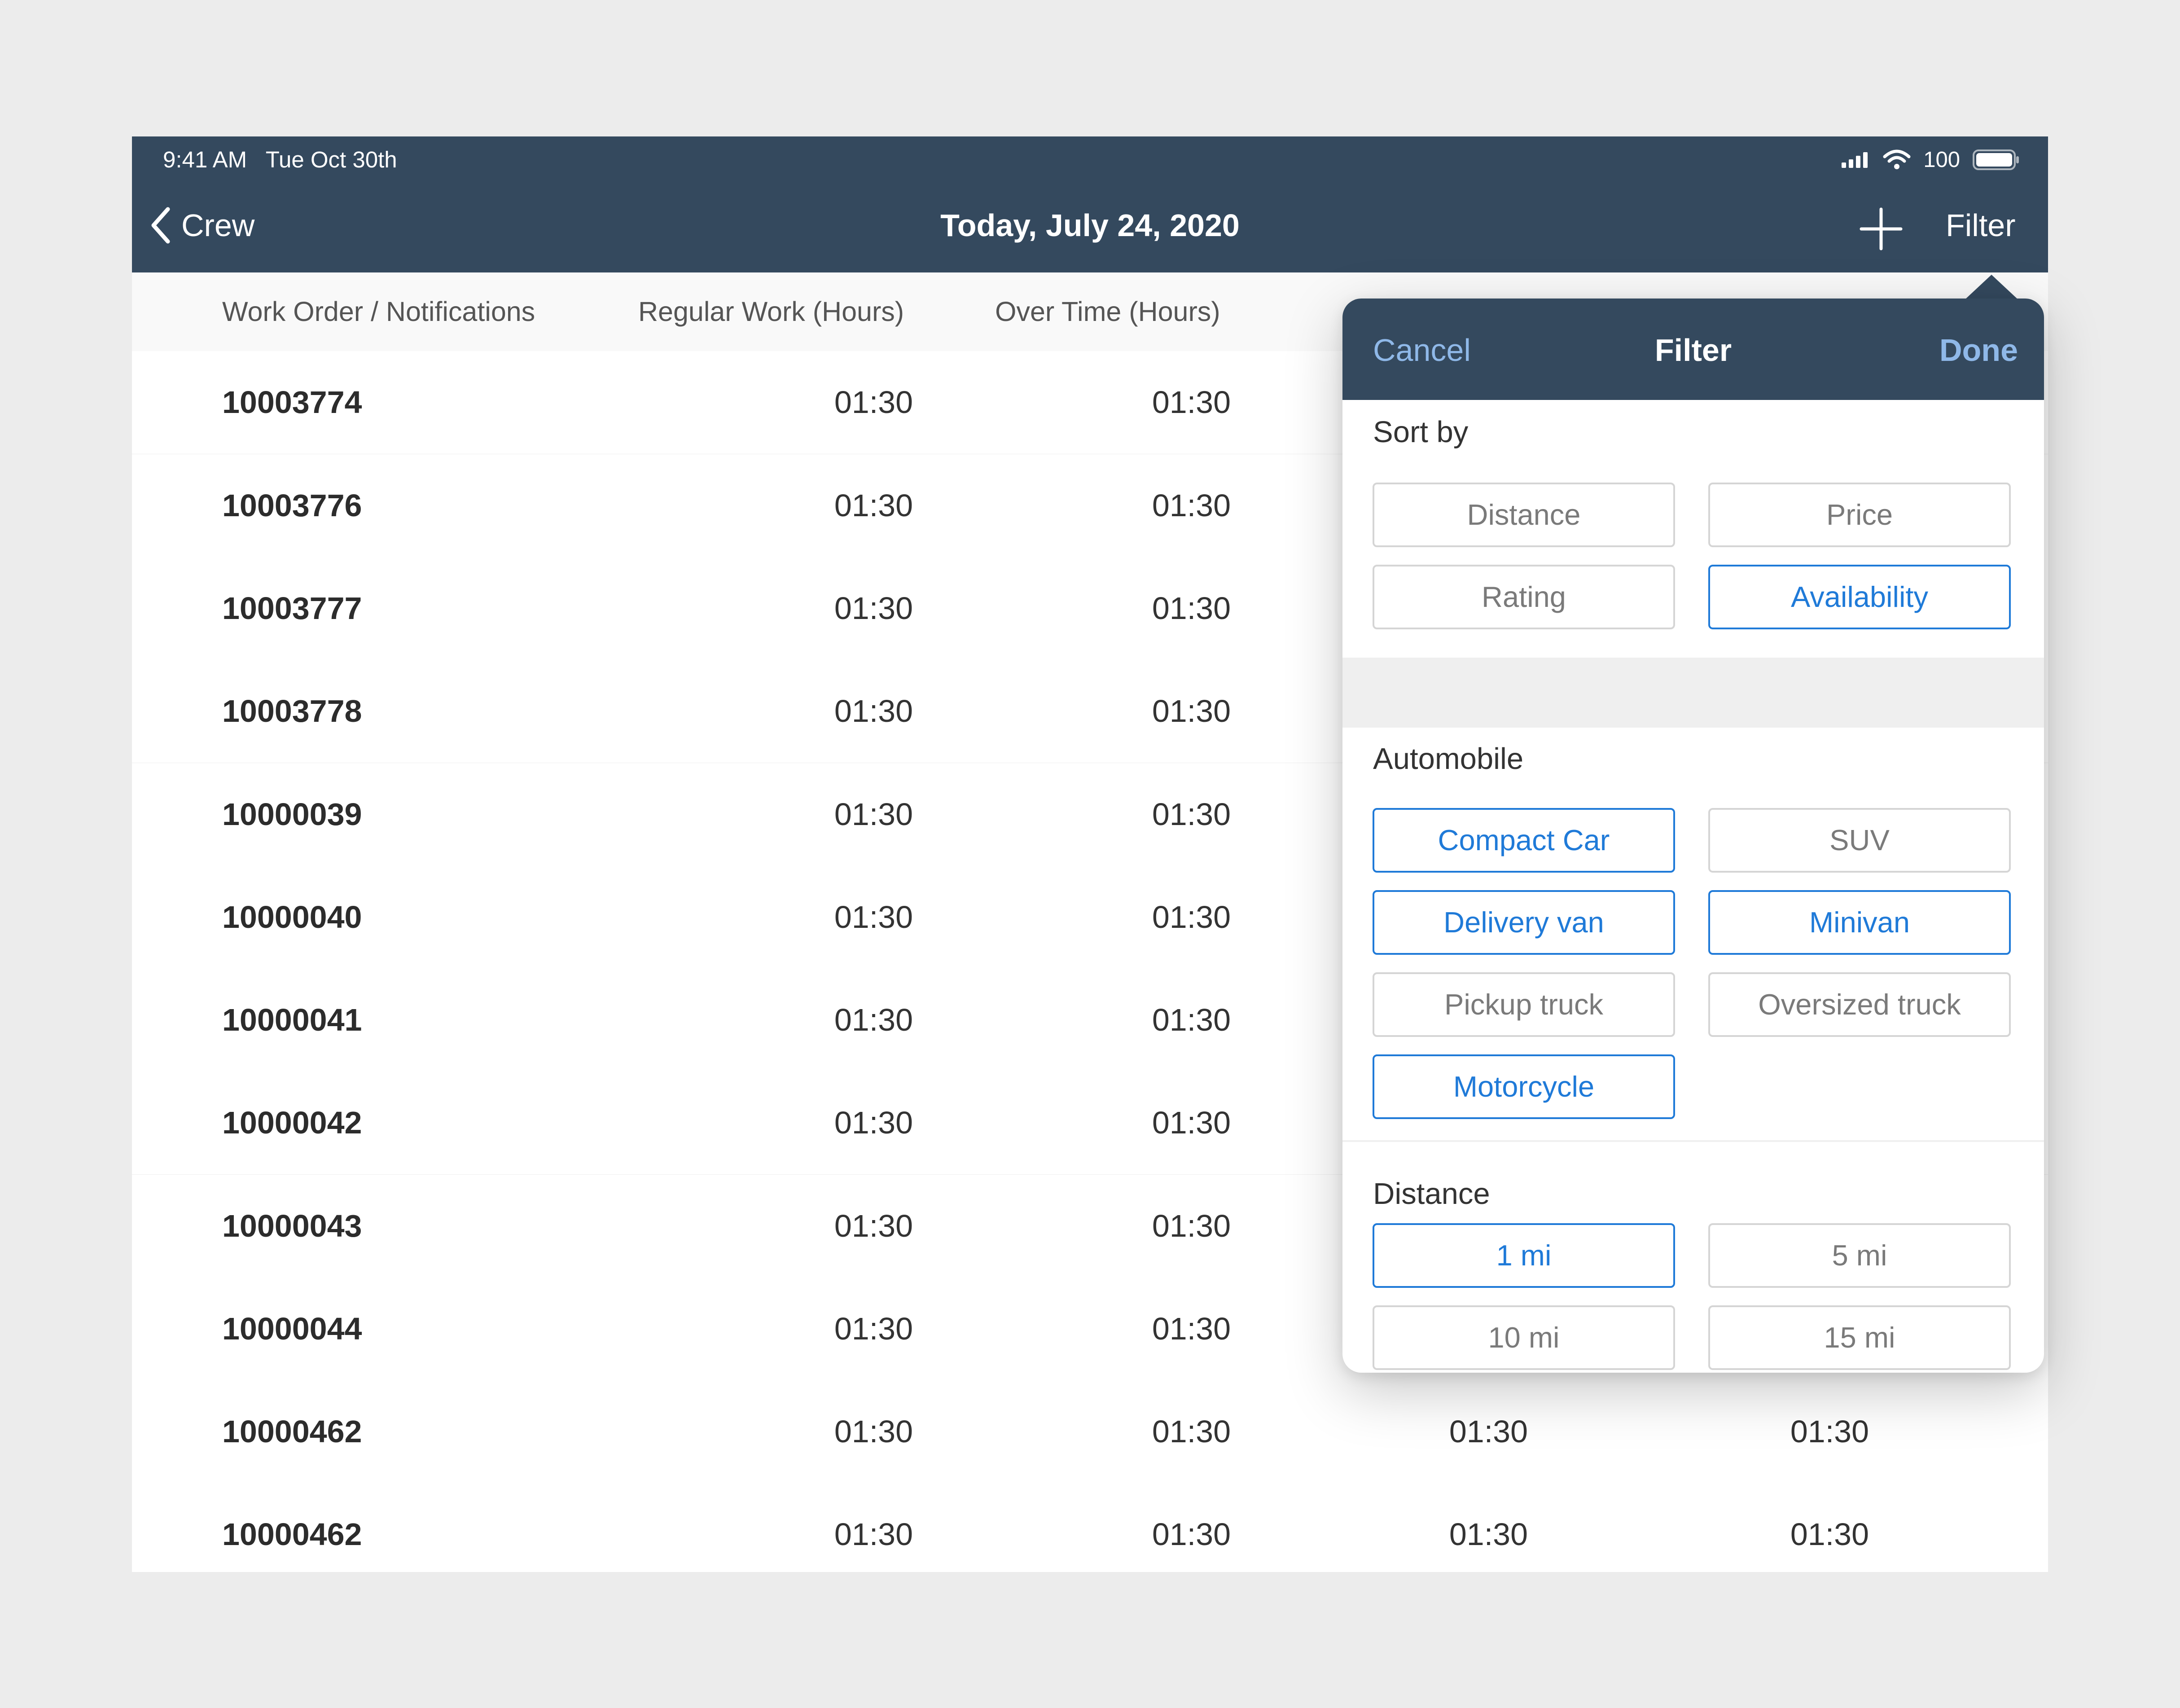 The image size is (2180, 1708). Describe the element at coordinates (1524, 597) in the screenshot. I see `sort-option-rating: Rating` at that location.